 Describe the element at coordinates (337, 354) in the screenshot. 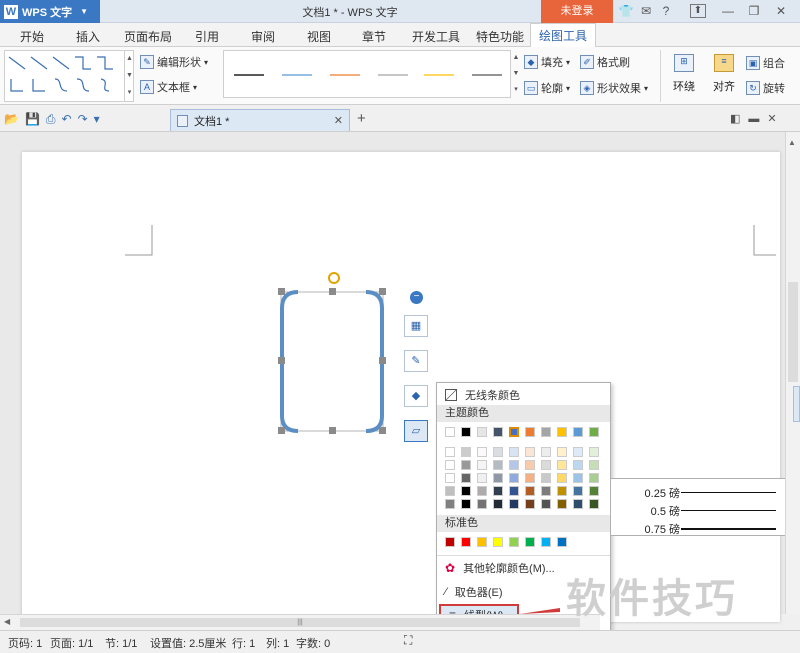

I see `selected-bracket-shape` at that location.